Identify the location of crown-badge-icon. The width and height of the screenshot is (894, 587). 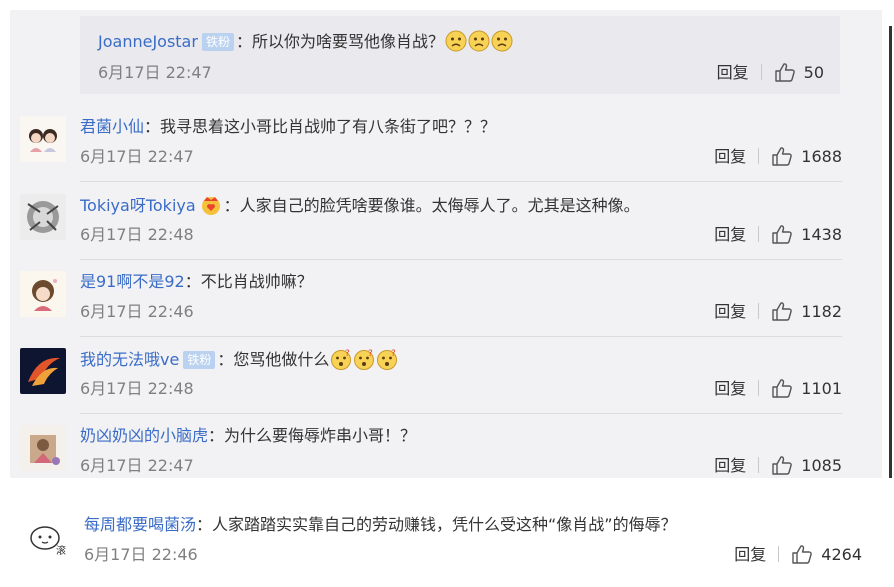
(211, 205).